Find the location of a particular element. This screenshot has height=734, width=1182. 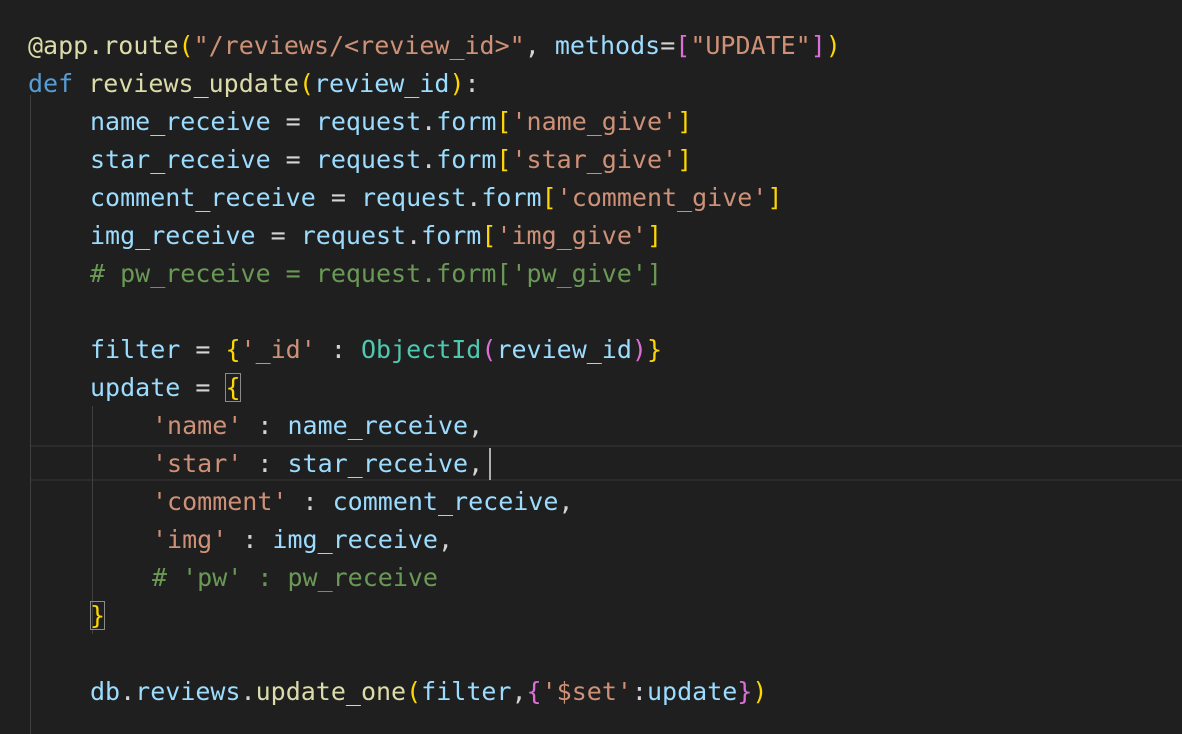

code-line: img_receive = request.form['img_give'] is located at coordinates (591, 236).